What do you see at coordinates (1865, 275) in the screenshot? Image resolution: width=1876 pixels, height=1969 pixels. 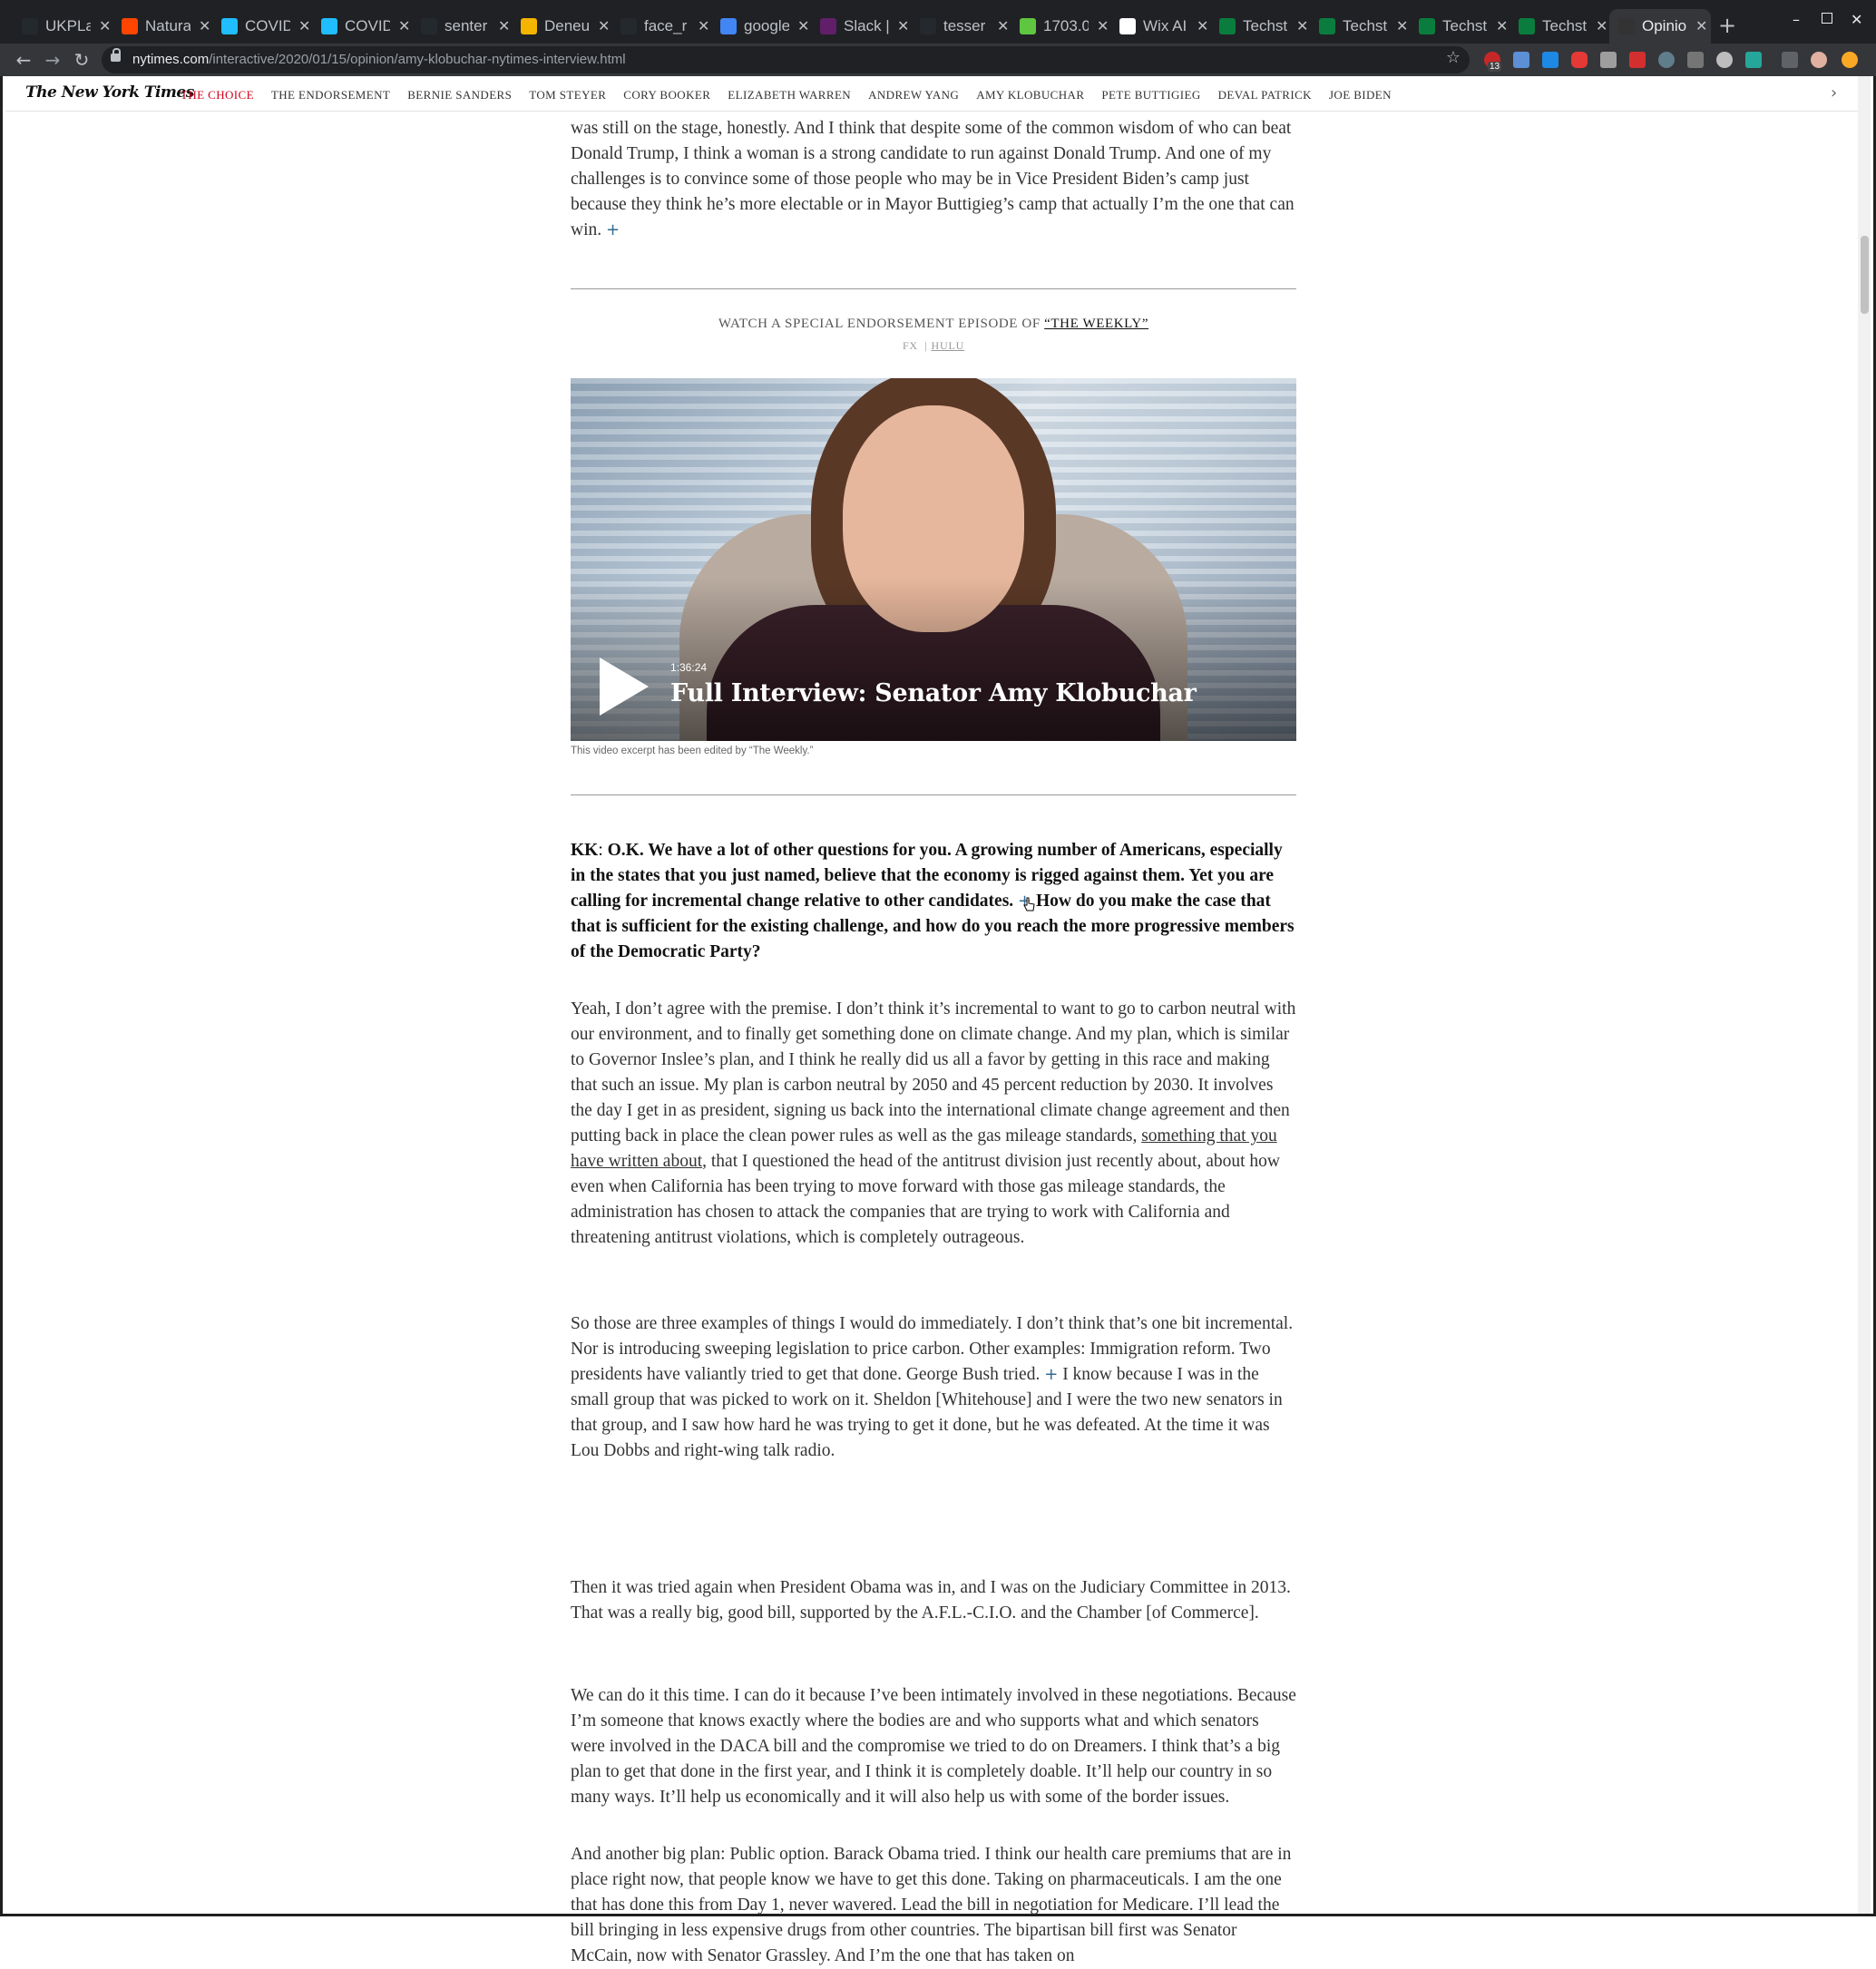 I see `scrollbar-thumb` at bounding box center [1865, 275].